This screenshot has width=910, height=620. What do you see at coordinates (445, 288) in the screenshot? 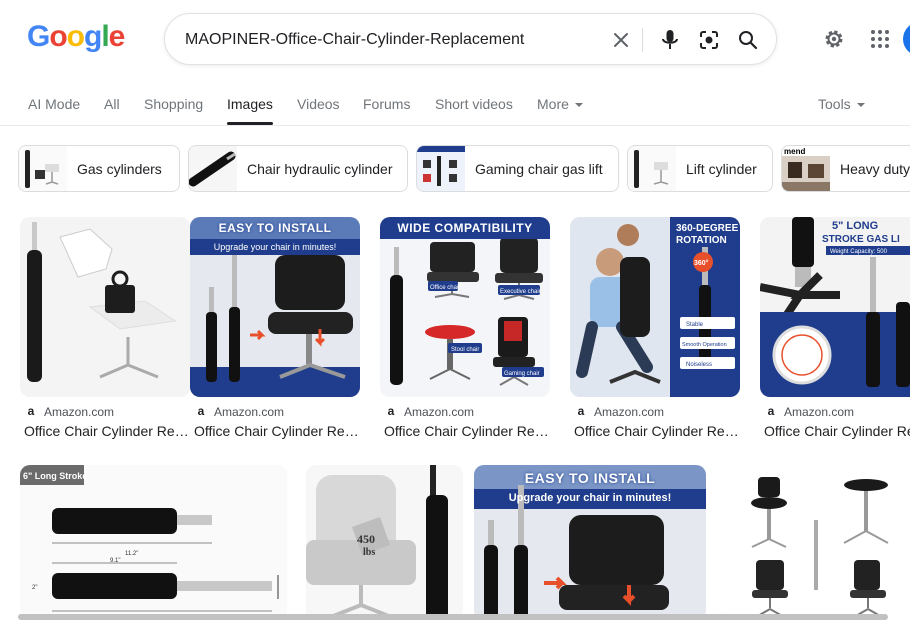
I see `compat-label: Office chair` at bounding box center [445, 288].